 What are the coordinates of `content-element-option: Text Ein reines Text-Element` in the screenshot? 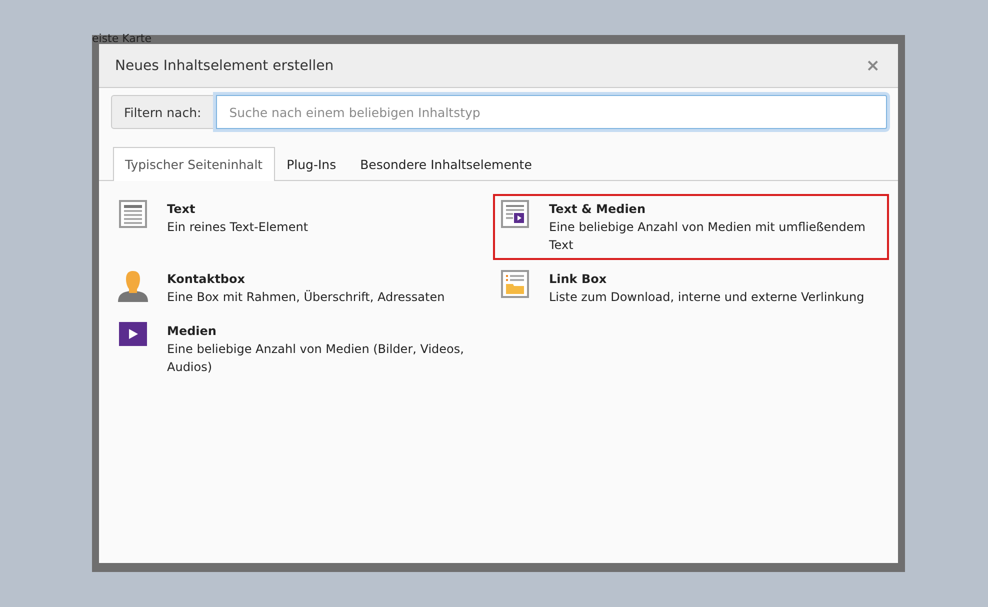 It's located at (298, 218).